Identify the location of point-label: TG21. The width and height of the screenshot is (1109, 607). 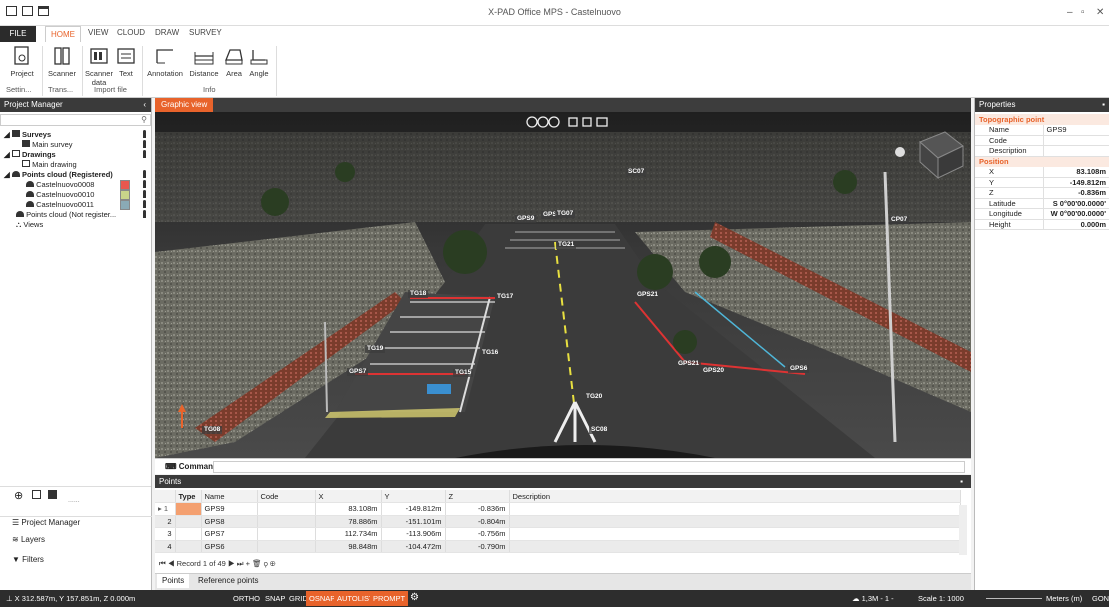
(566, 245).